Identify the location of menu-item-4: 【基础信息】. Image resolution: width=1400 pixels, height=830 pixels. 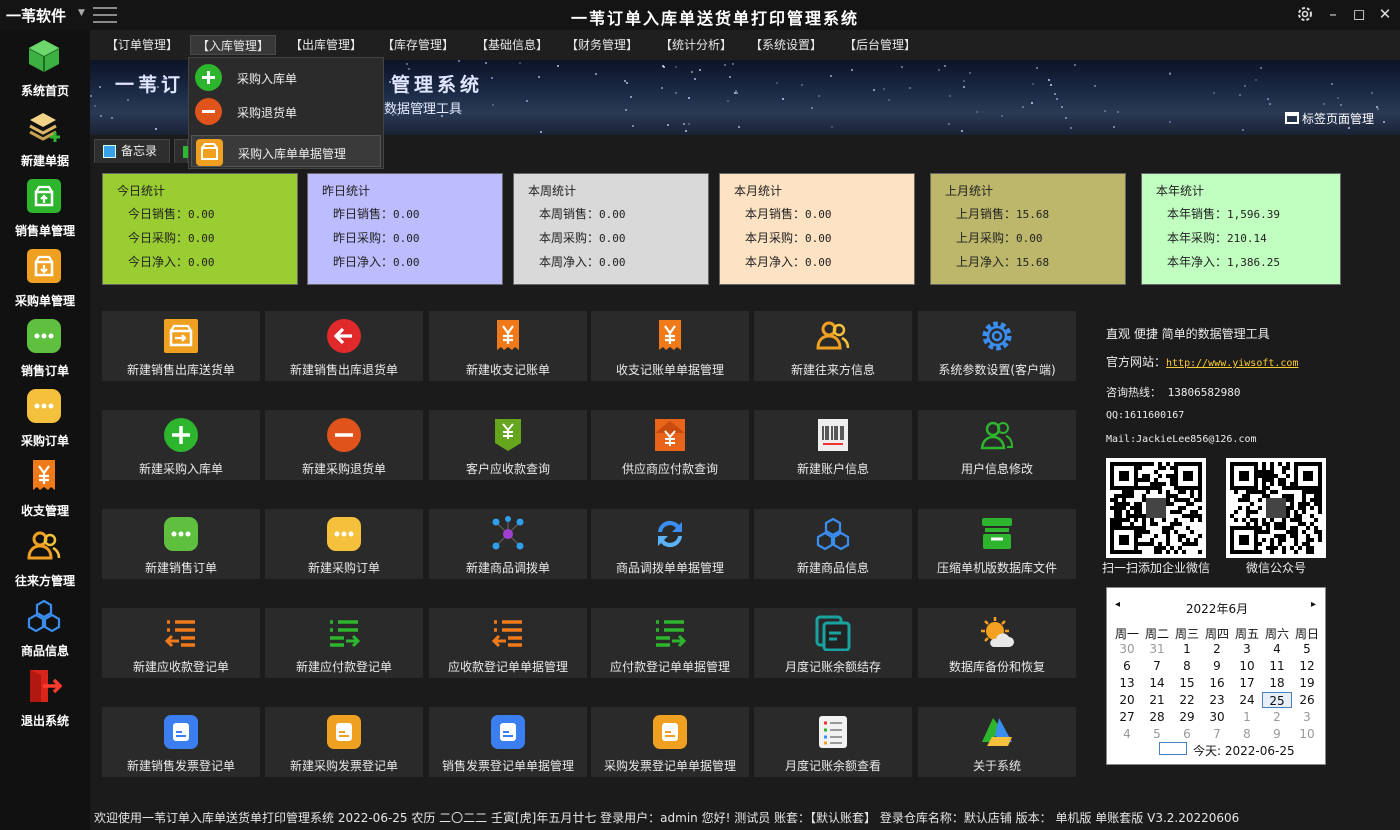
(512, 45).